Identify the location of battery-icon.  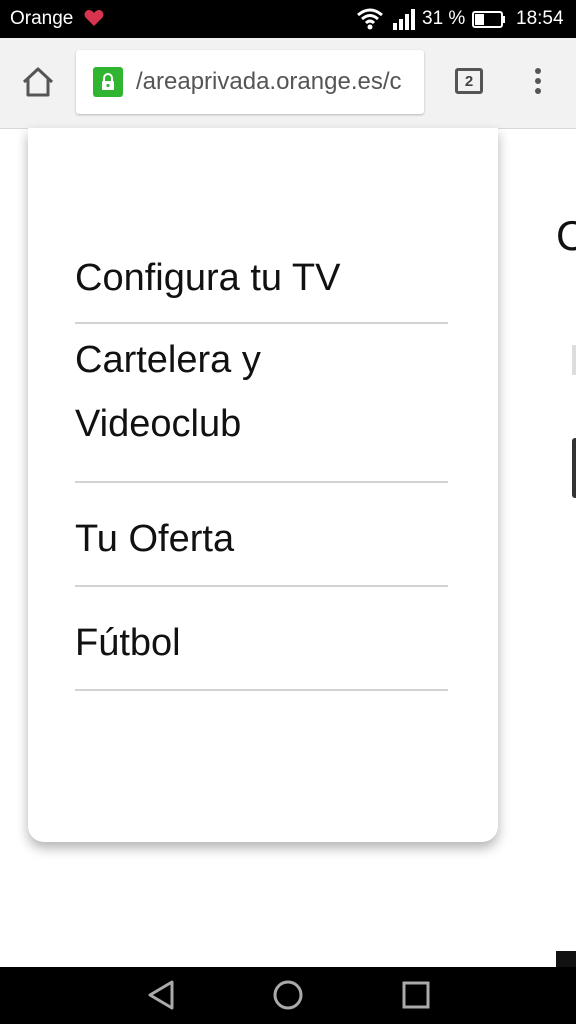
(488, 19).